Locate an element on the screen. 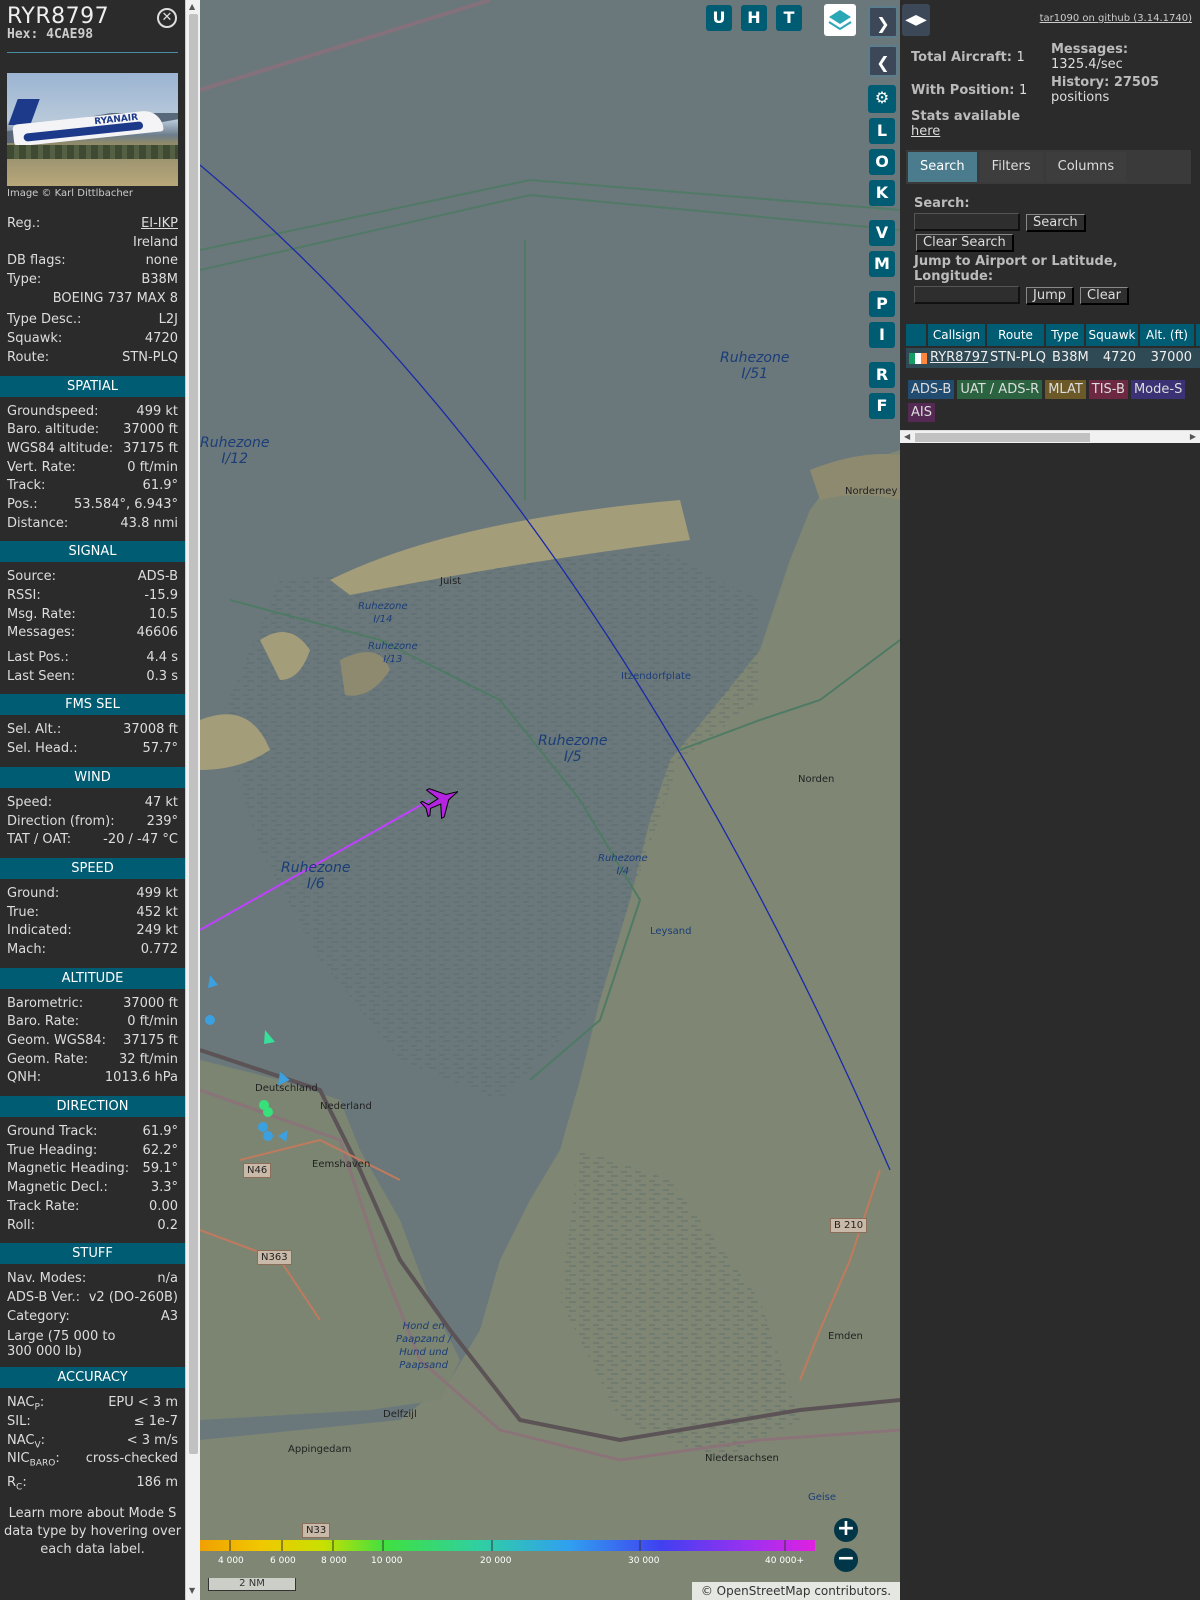  info-row: Track Rate: 0.00 is located at coordinates (92, 1207).